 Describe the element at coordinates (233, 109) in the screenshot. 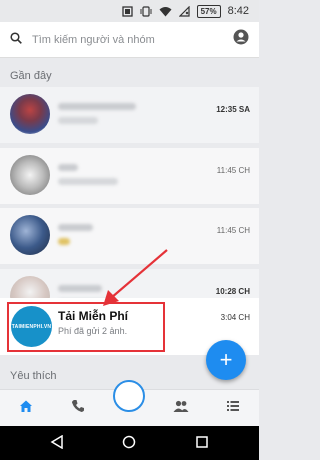

I see `conversation-time: 12:35 SA` at that location.